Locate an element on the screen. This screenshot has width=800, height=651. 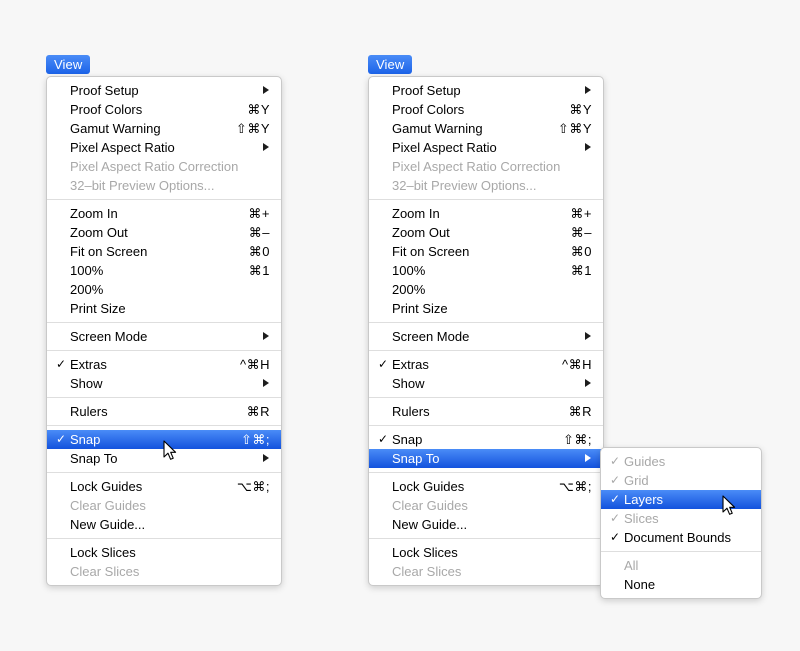
menu-item-pixel-aspect-ratio-correction: Pixel Aspect Ratio Correction is located at coordinates (486, 166).